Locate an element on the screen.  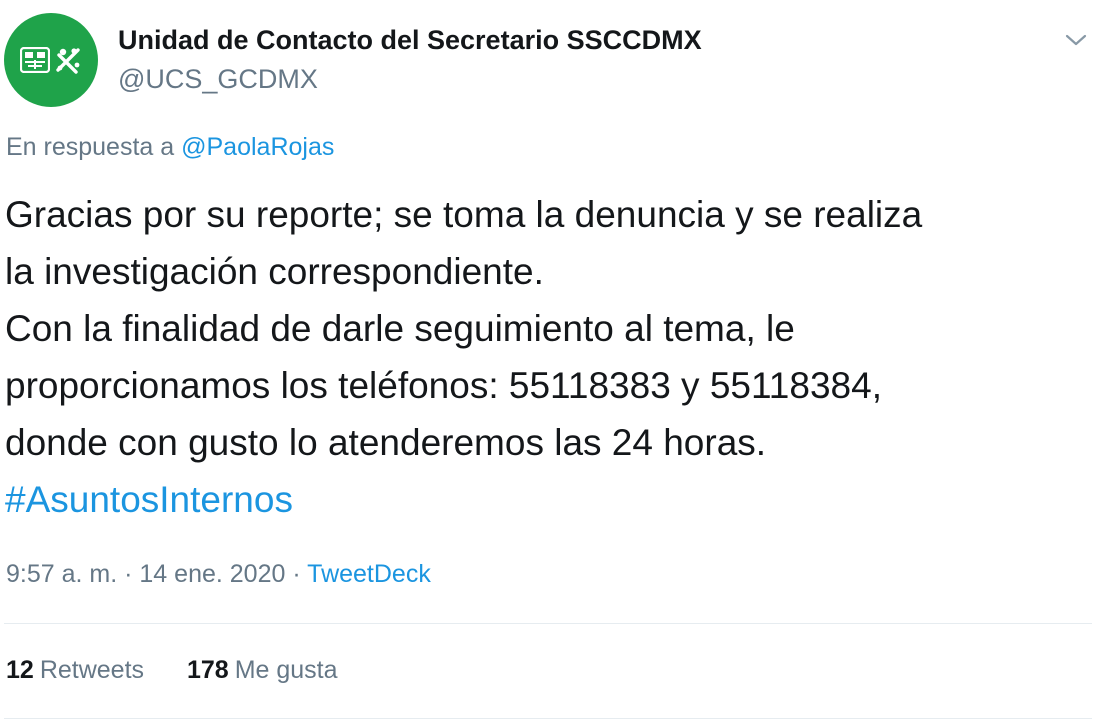
reply-context: En respuesta a @PaolaRojas is located at coordinates (170, 147).